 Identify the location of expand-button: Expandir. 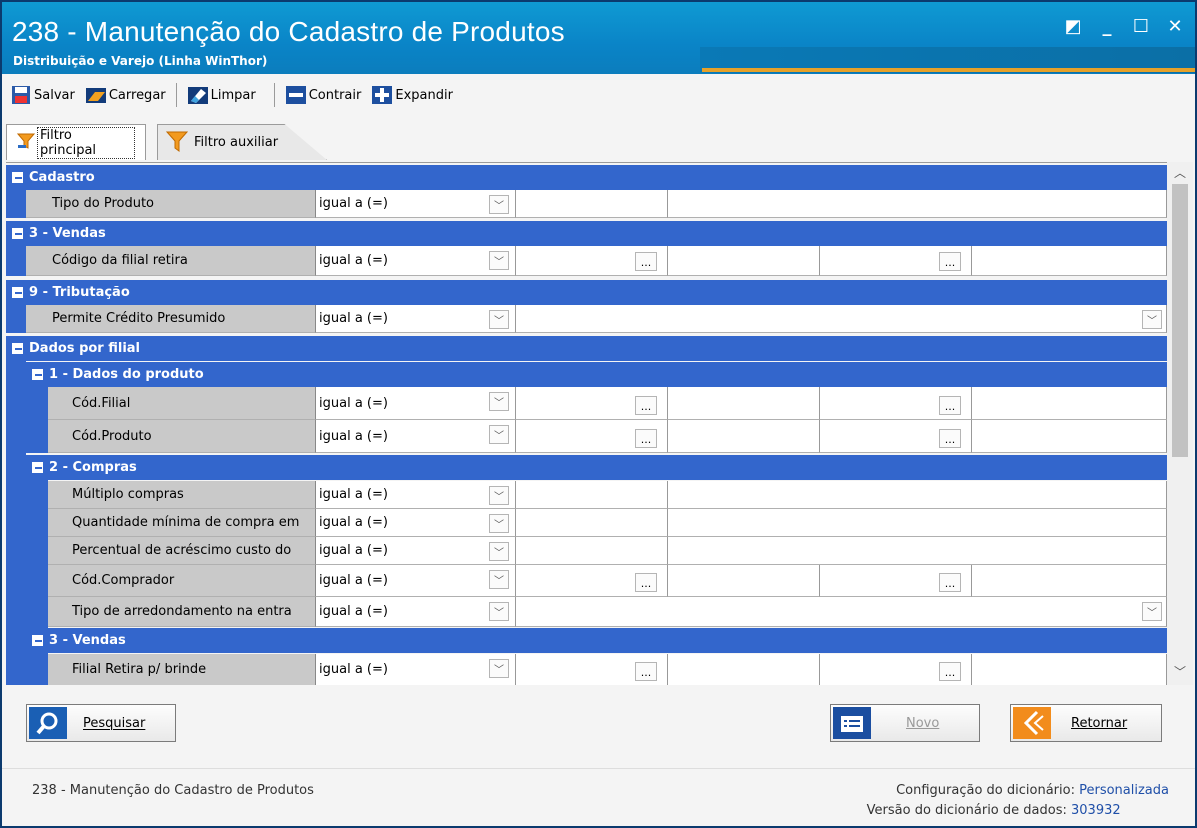
(412, 95).